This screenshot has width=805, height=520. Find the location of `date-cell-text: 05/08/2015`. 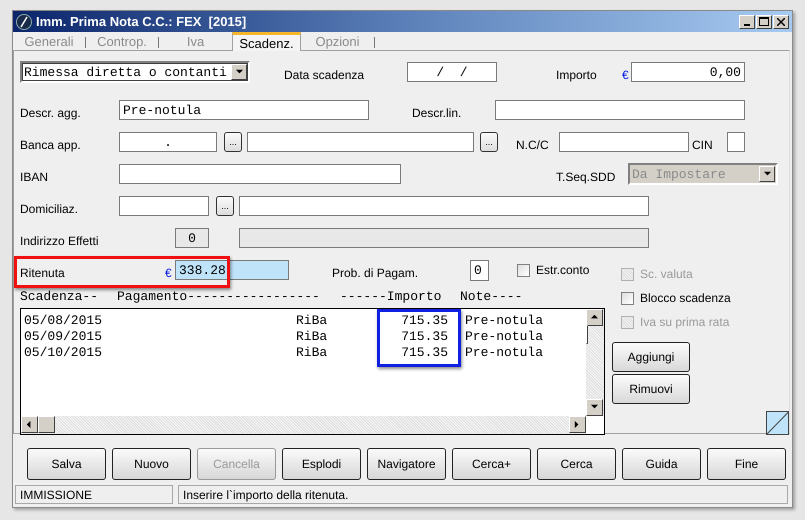

date-cell-text: 05/08/2015 is located at coordinates (64, 320).